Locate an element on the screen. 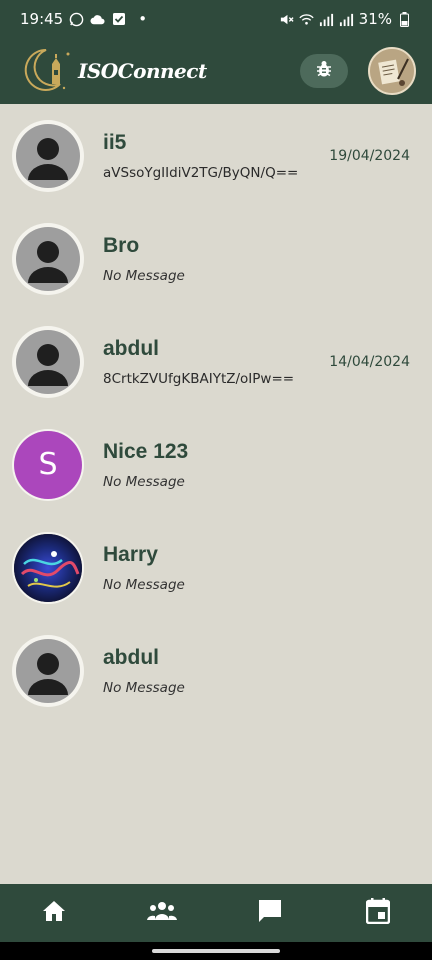 Image resolution: width=432 pixels, height=960 pixels. chat-icon is located at coordinates (270, 913).